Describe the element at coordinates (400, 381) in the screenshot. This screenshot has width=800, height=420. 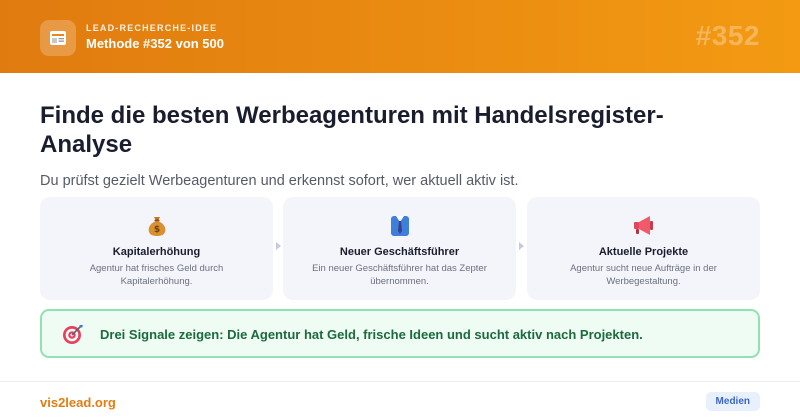
I see `footer-divider` at that location.